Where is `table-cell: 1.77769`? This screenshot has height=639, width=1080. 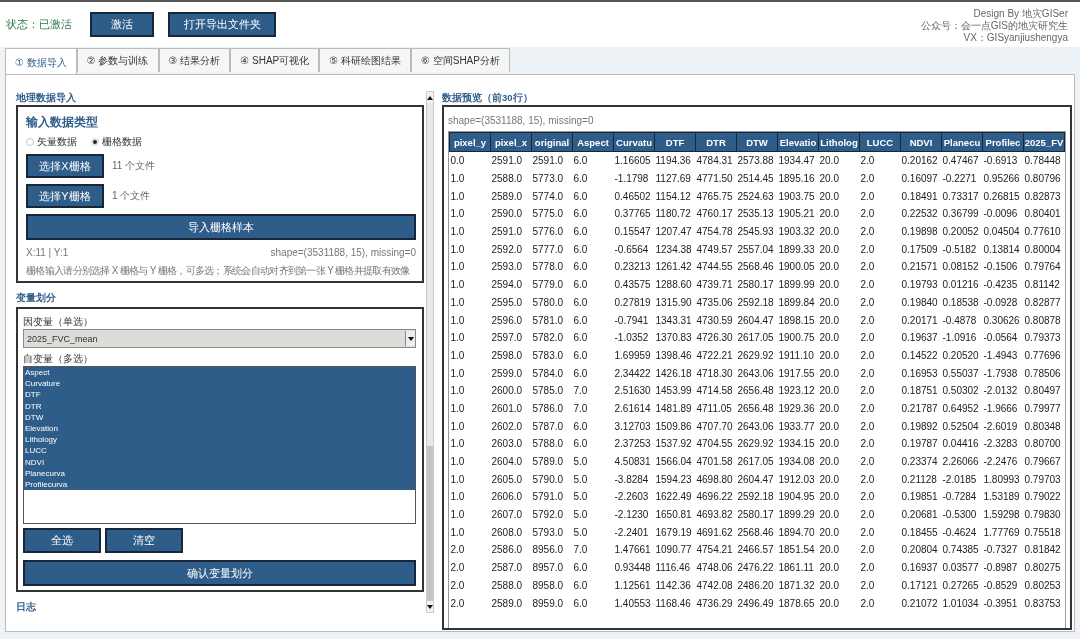 table-cell: 1.77769 is located at coordinates (1003, 532).